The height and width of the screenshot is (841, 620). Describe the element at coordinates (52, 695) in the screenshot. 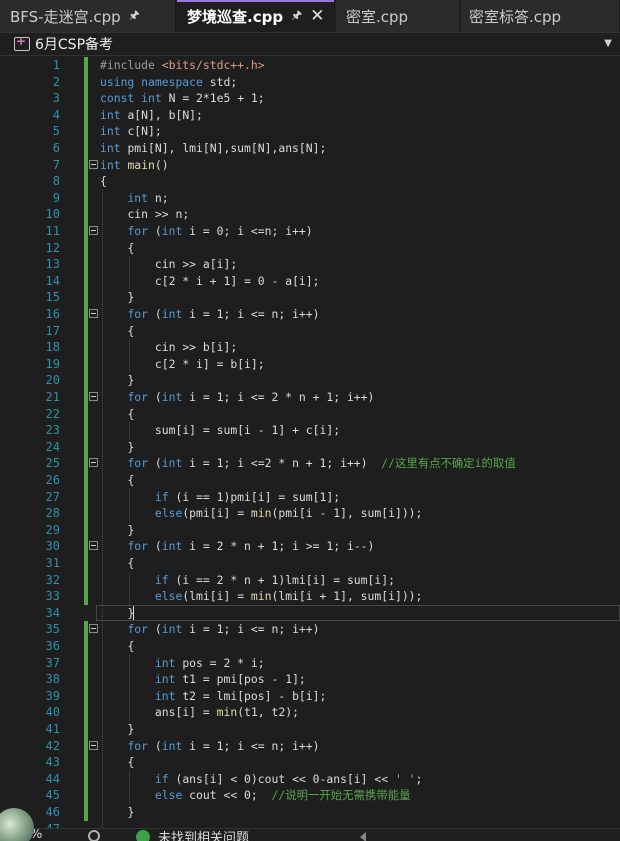

I see `line-number: 39` at that location.